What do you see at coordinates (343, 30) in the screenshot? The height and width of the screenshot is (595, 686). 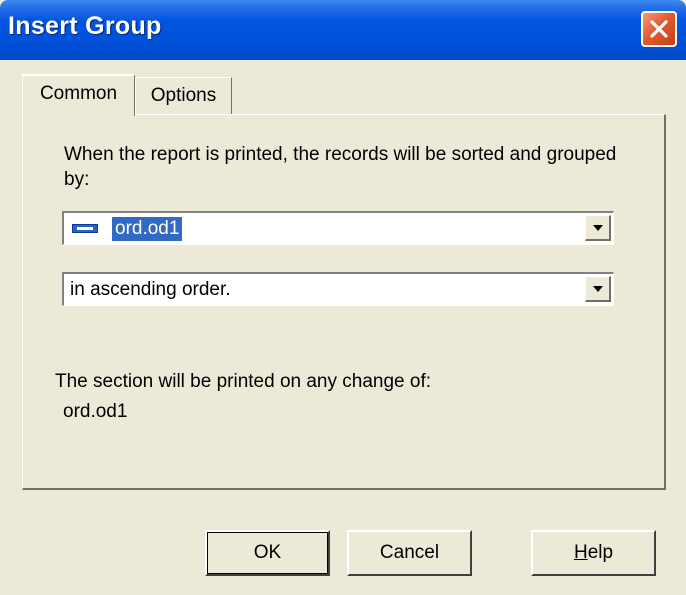 I see `title-bar: Insert Group` at bounding box center [343, 30].